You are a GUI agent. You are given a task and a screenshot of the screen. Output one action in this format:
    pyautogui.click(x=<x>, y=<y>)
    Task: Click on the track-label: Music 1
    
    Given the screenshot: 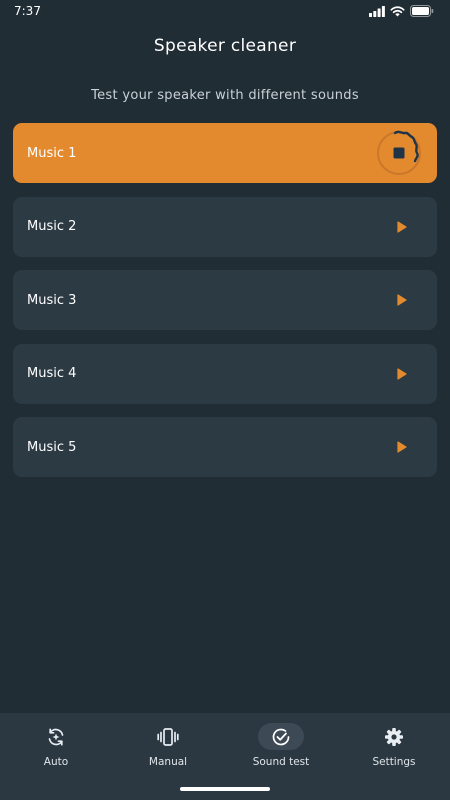 What is the action you would take?
    pyautogui.click(x=52, y=153)
    